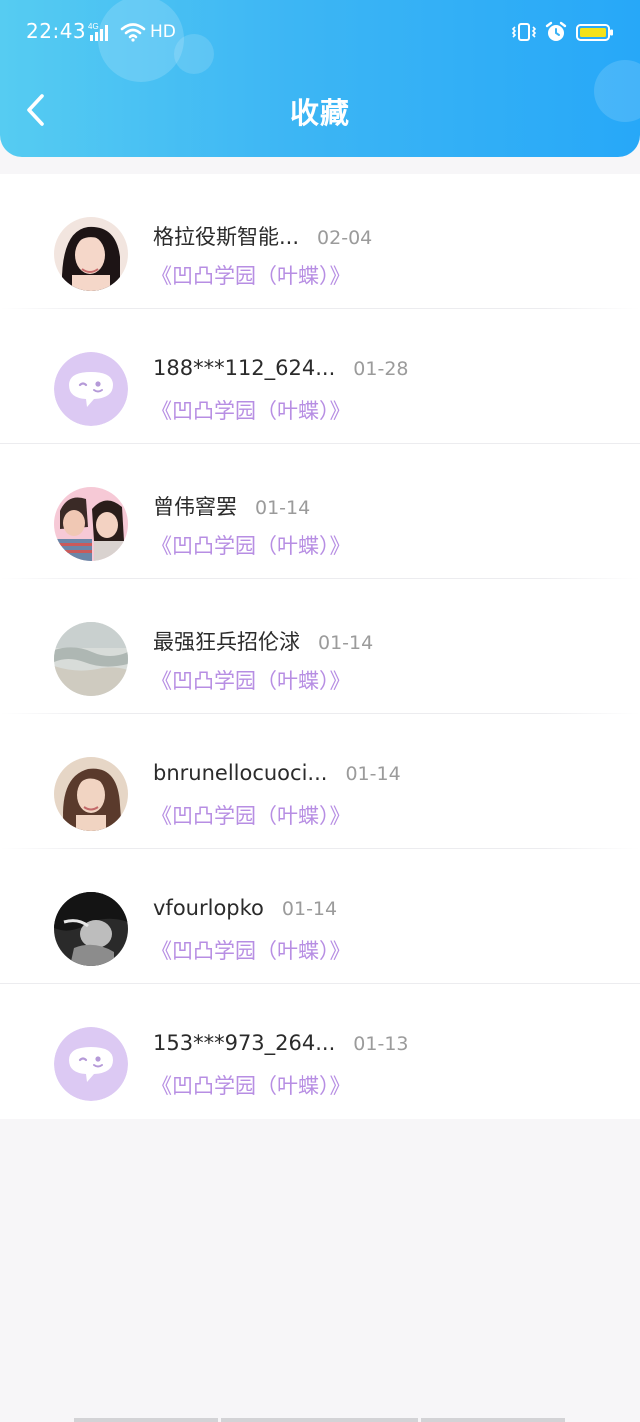 The width and height of the screenshot is (640, 1422). I want to click on favorite-item: bnrunellocuoci... 01-14 《凹凸学园（叶蝶）》, so click(320, 781).